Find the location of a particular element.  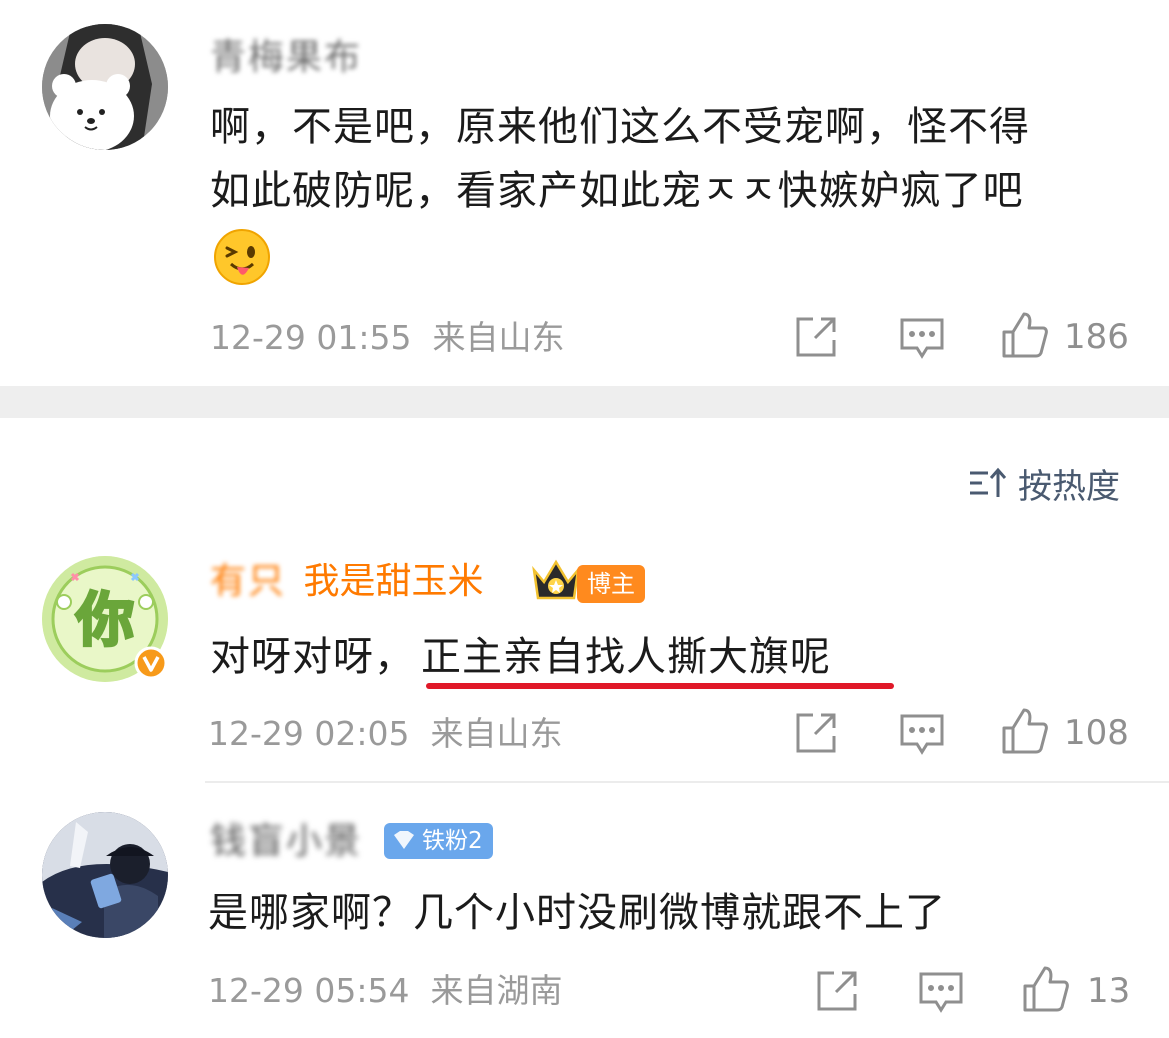

sort-button: 按热度 is located at coordinates (1044, 484).